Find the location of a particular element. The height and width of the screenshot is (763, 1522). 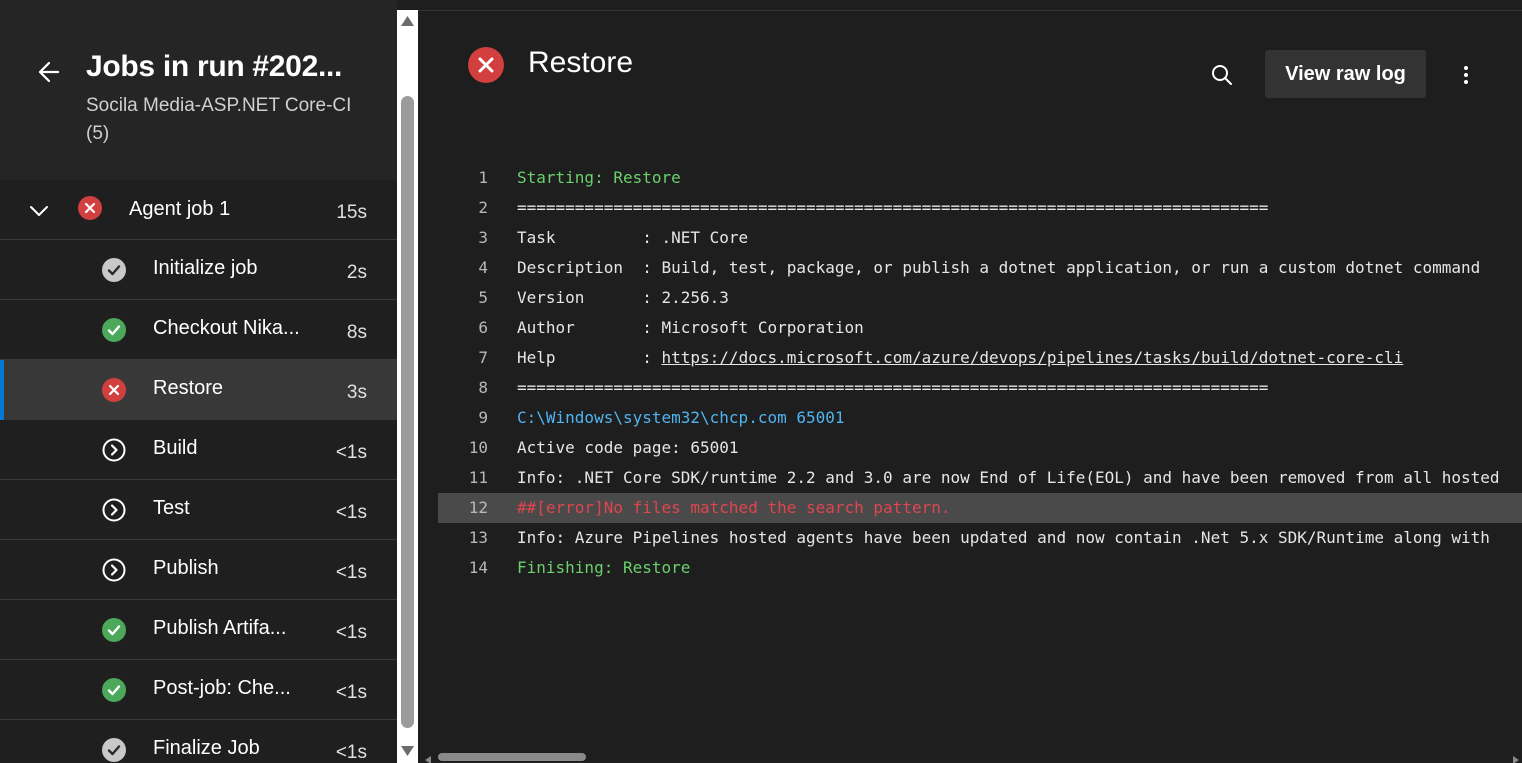

log-text-content: Starting: Restore is located at coordinates (599, 177).